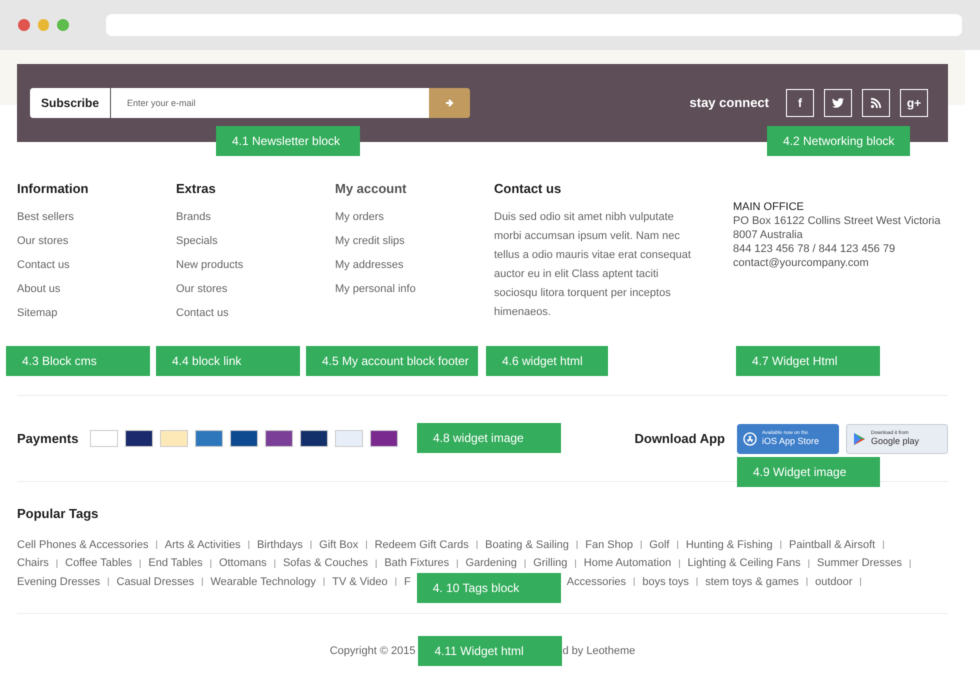 This screenshot has width=980, height=700. What do you see at coordinates (527, 545) in the screenshot?
I see `tag-link: Boating & Sailing` at bounding box center [527, 545].